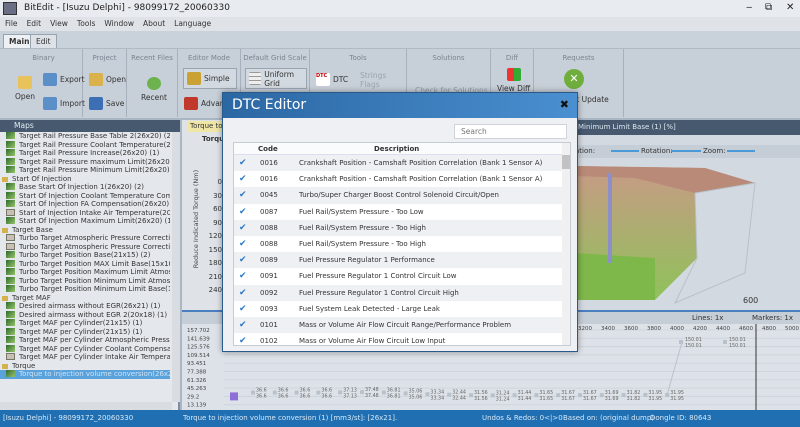 The height and width of the screenshot is (427, 800). Describe the element at coordinates (107, 79) in the screenshot. I see `project-open-button: Open` at that location.